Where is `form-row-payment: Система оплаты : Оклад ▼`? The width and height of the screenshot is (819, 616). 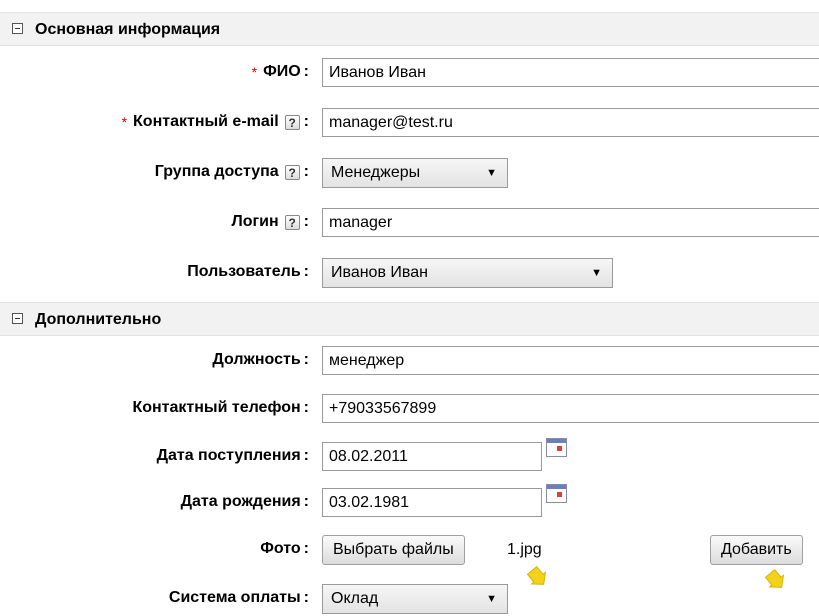
form-row-payment: Система оплаты : Оклад ▼ is located at coordinates (409, 598).